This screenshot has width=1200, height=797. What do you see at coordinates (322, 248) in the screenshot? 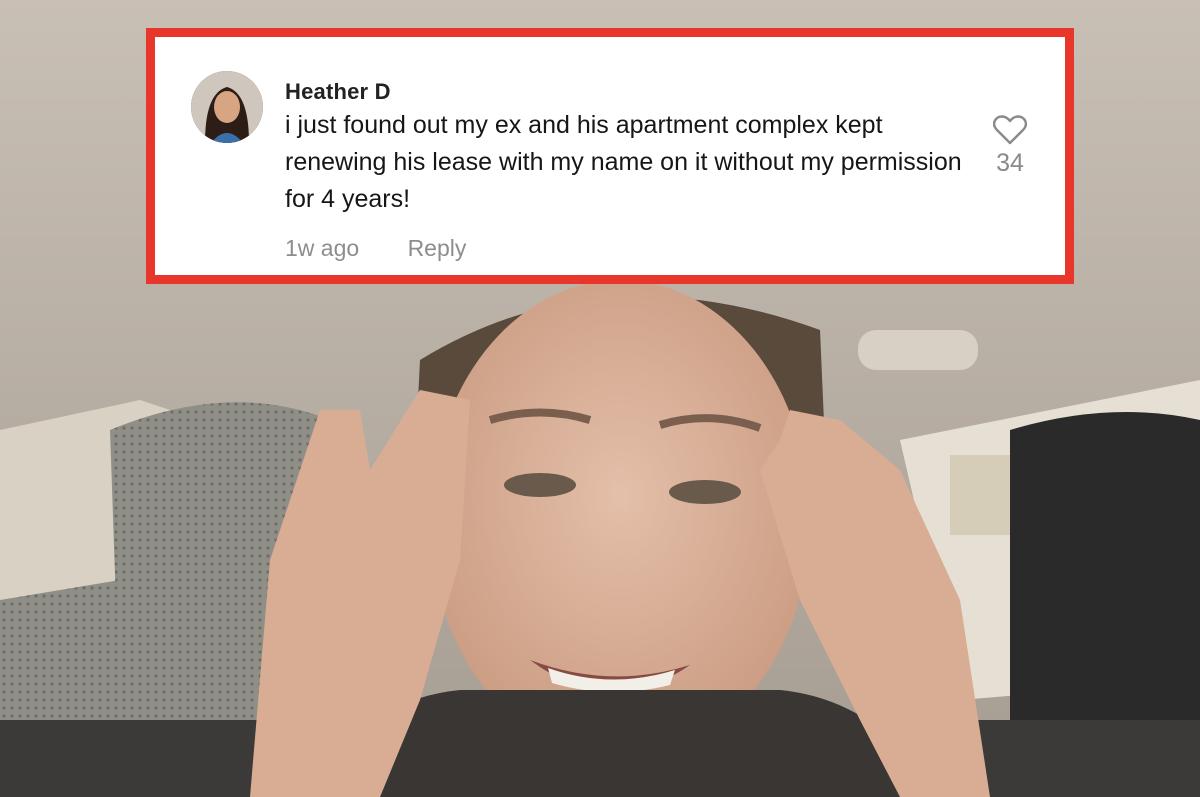
I see `comment-timestamp: 1w ago` at bounding box center [322, 248].